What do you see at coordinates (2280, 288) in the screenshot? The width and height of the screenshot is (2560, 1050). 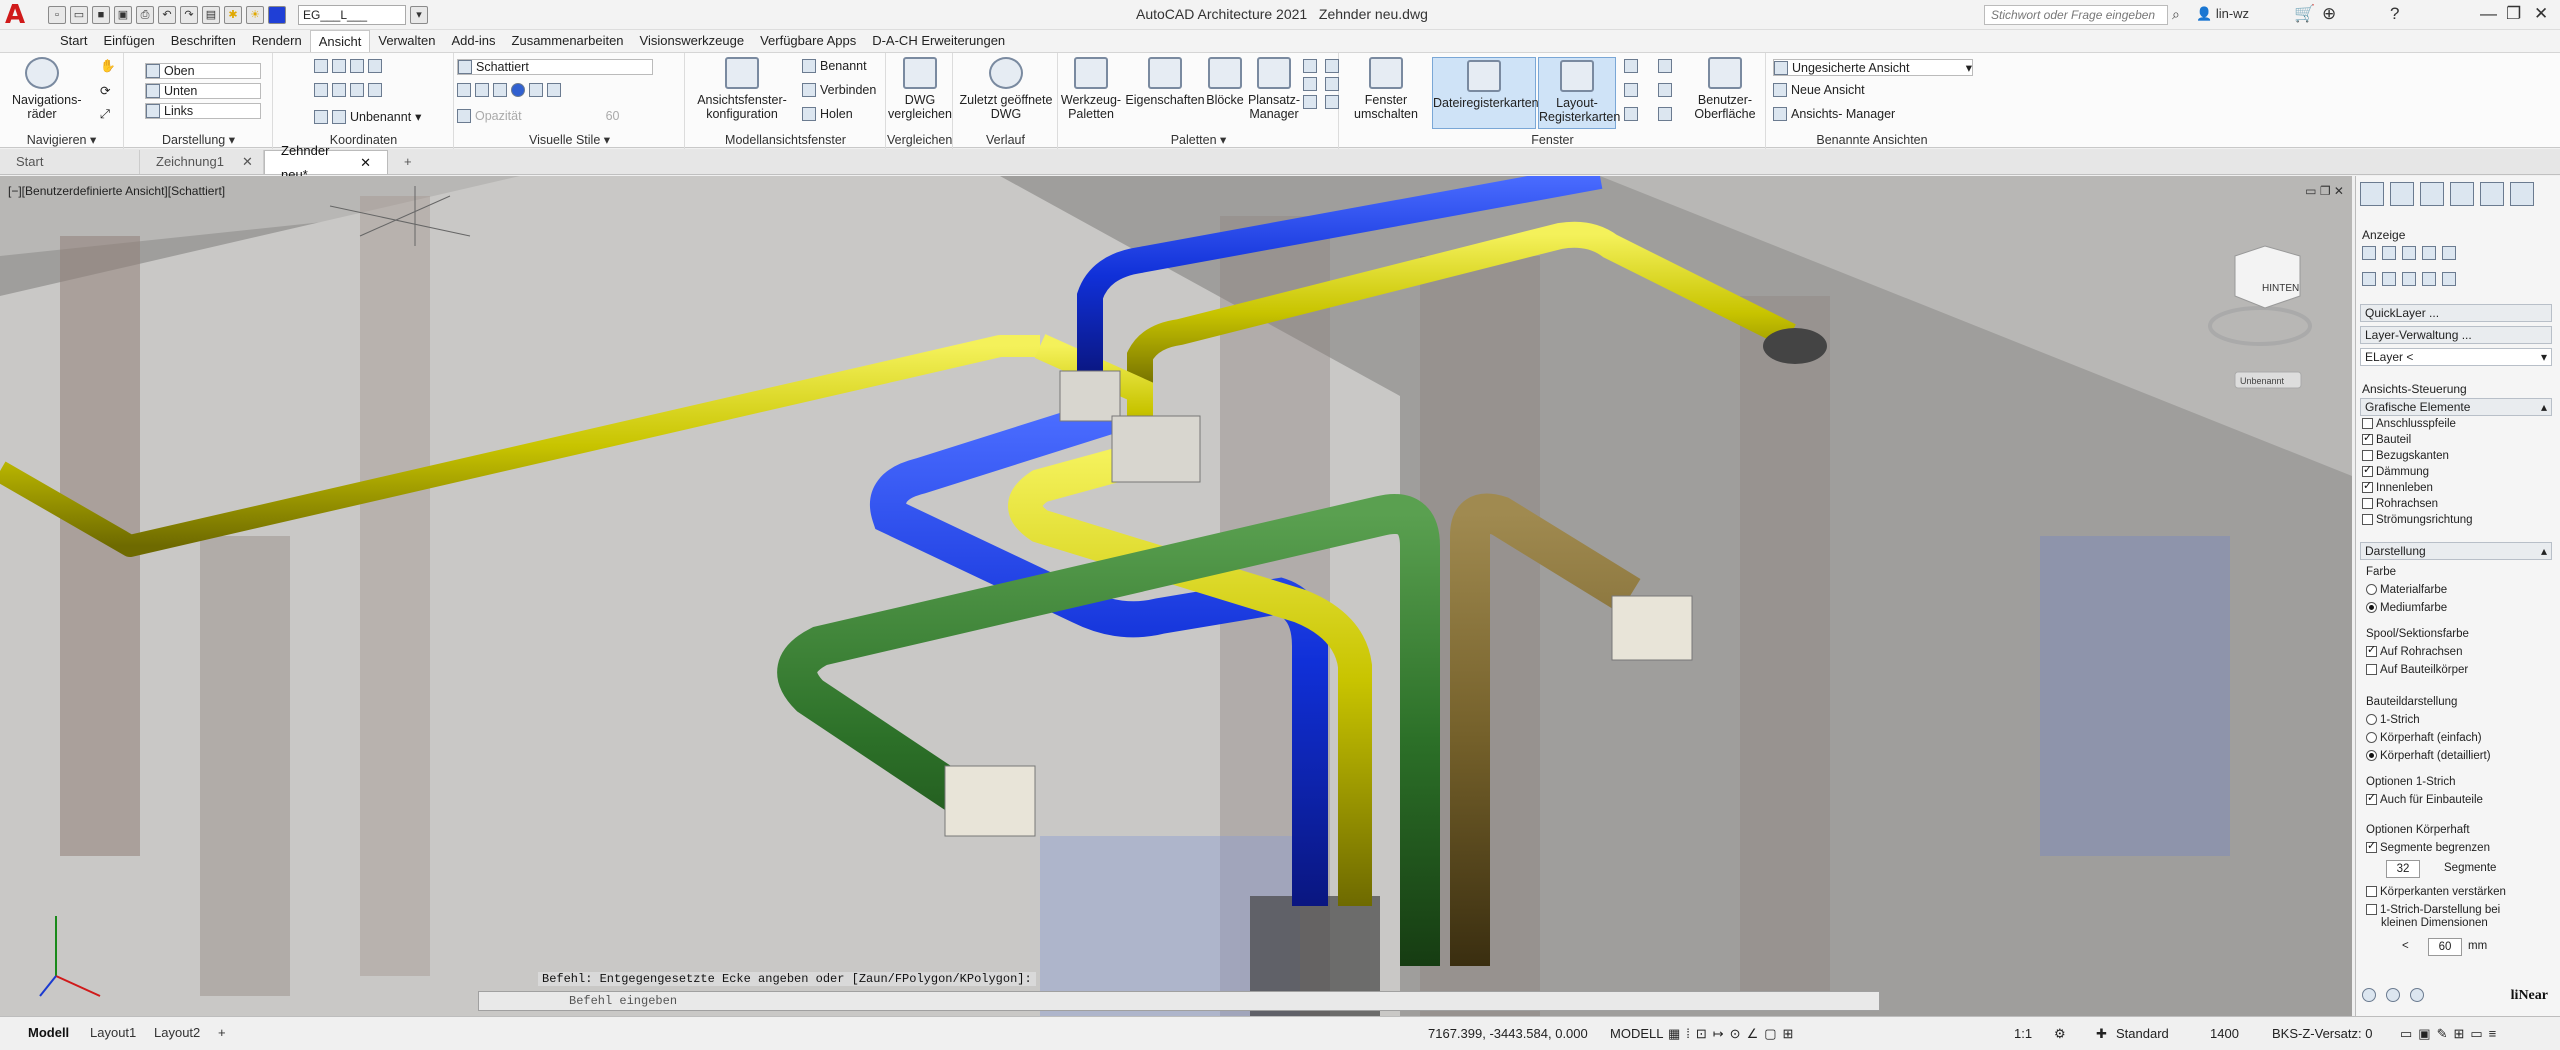 I see `viewcube-face-label: HINTEN` at bounding box center [2280, 288].